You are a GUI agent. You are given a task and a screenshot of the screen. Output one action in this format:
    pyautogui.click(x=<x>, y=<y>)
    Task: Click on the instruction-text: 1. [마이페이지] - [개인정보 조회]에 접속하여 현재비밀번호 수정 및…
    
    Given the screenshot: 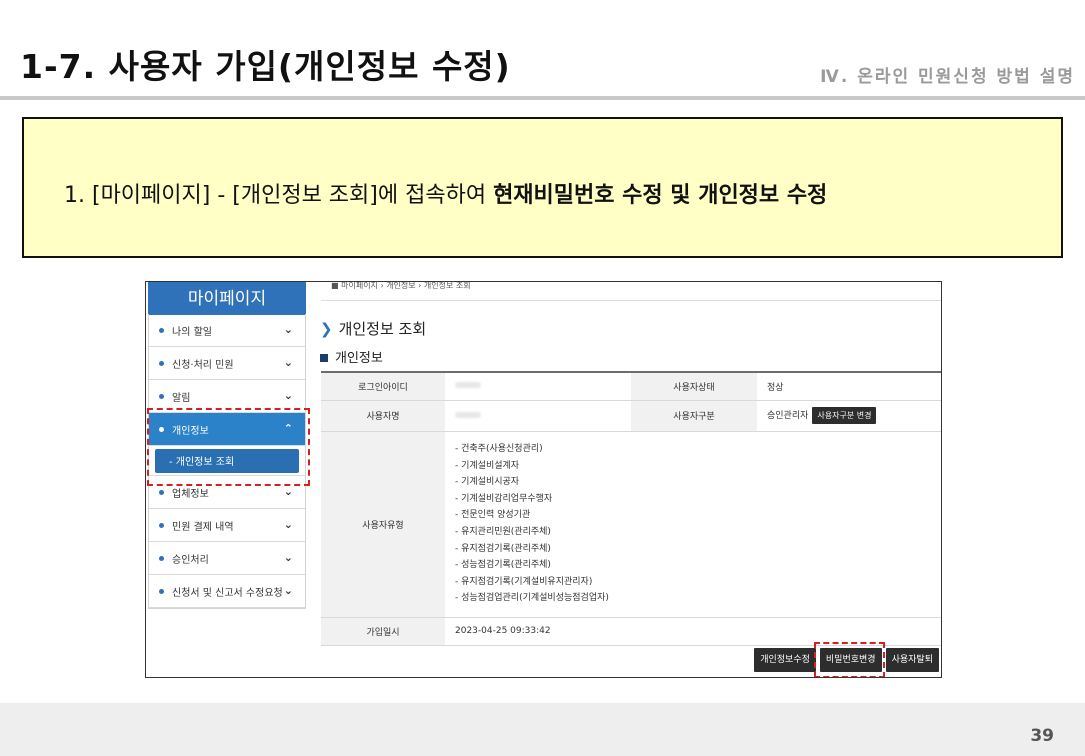 What is the action you would take?
    pyautogui.click(x=445, y=193)
    